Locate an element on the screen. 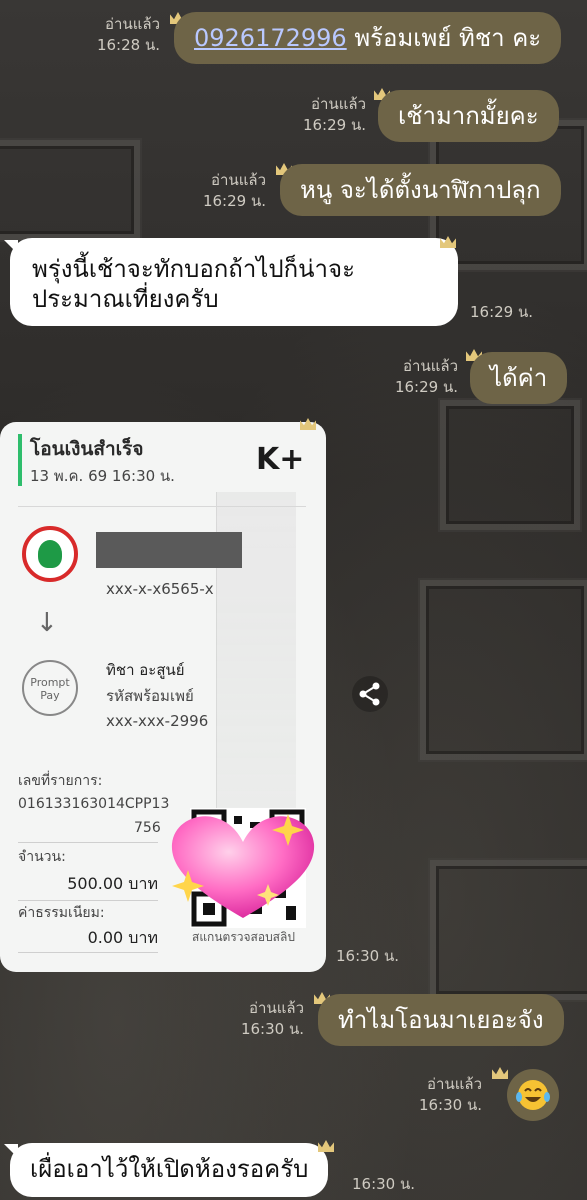 The image size is (587, 1200). fee-value: 0.00 บาท is located at coordinates (122, 937).